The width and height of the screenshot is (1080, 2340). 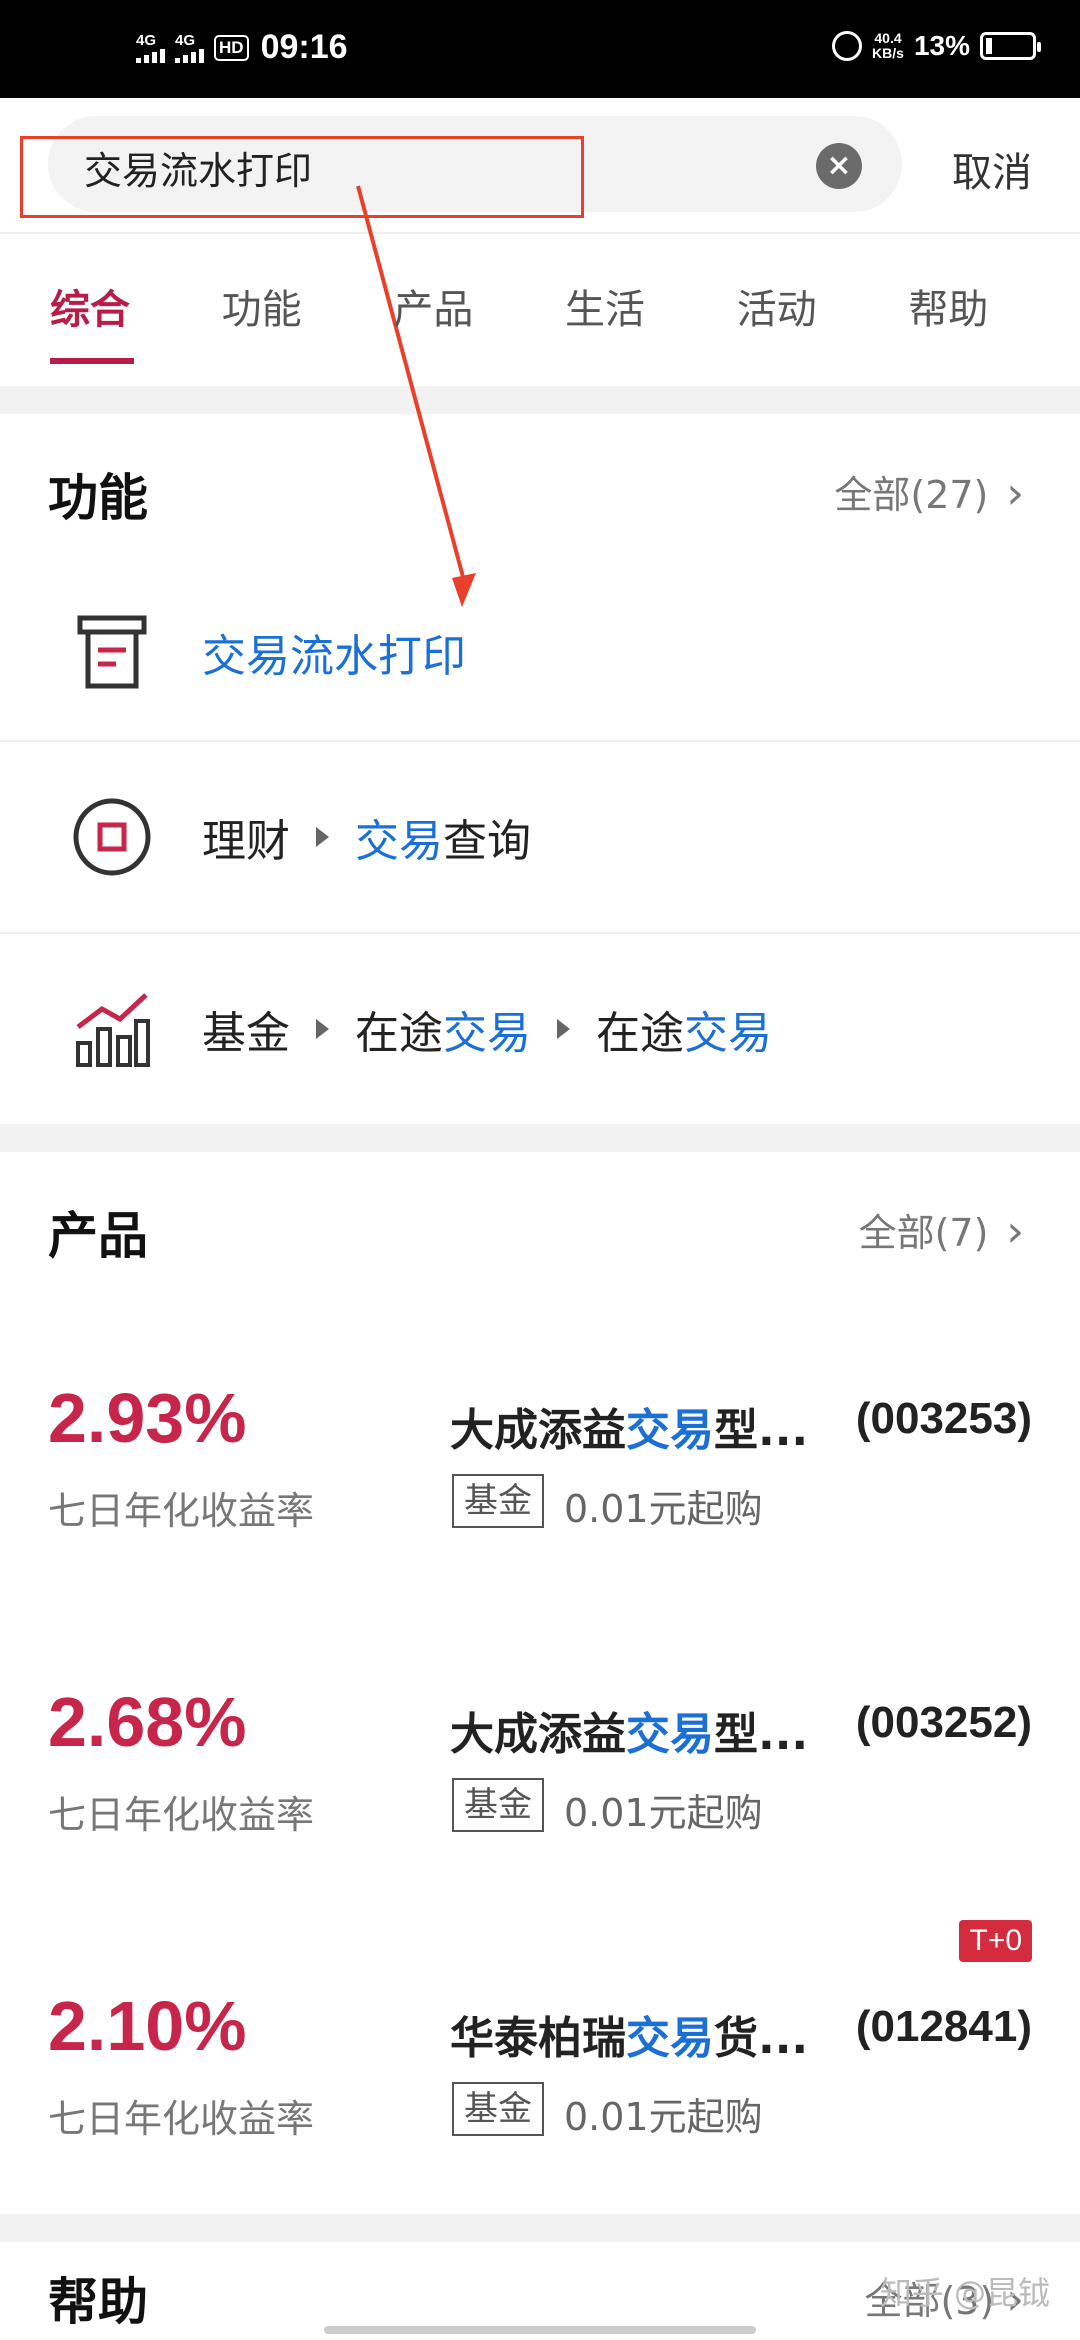 I want to click on products-view-all: 全部(7) ›, so click(x=941, y=1229).